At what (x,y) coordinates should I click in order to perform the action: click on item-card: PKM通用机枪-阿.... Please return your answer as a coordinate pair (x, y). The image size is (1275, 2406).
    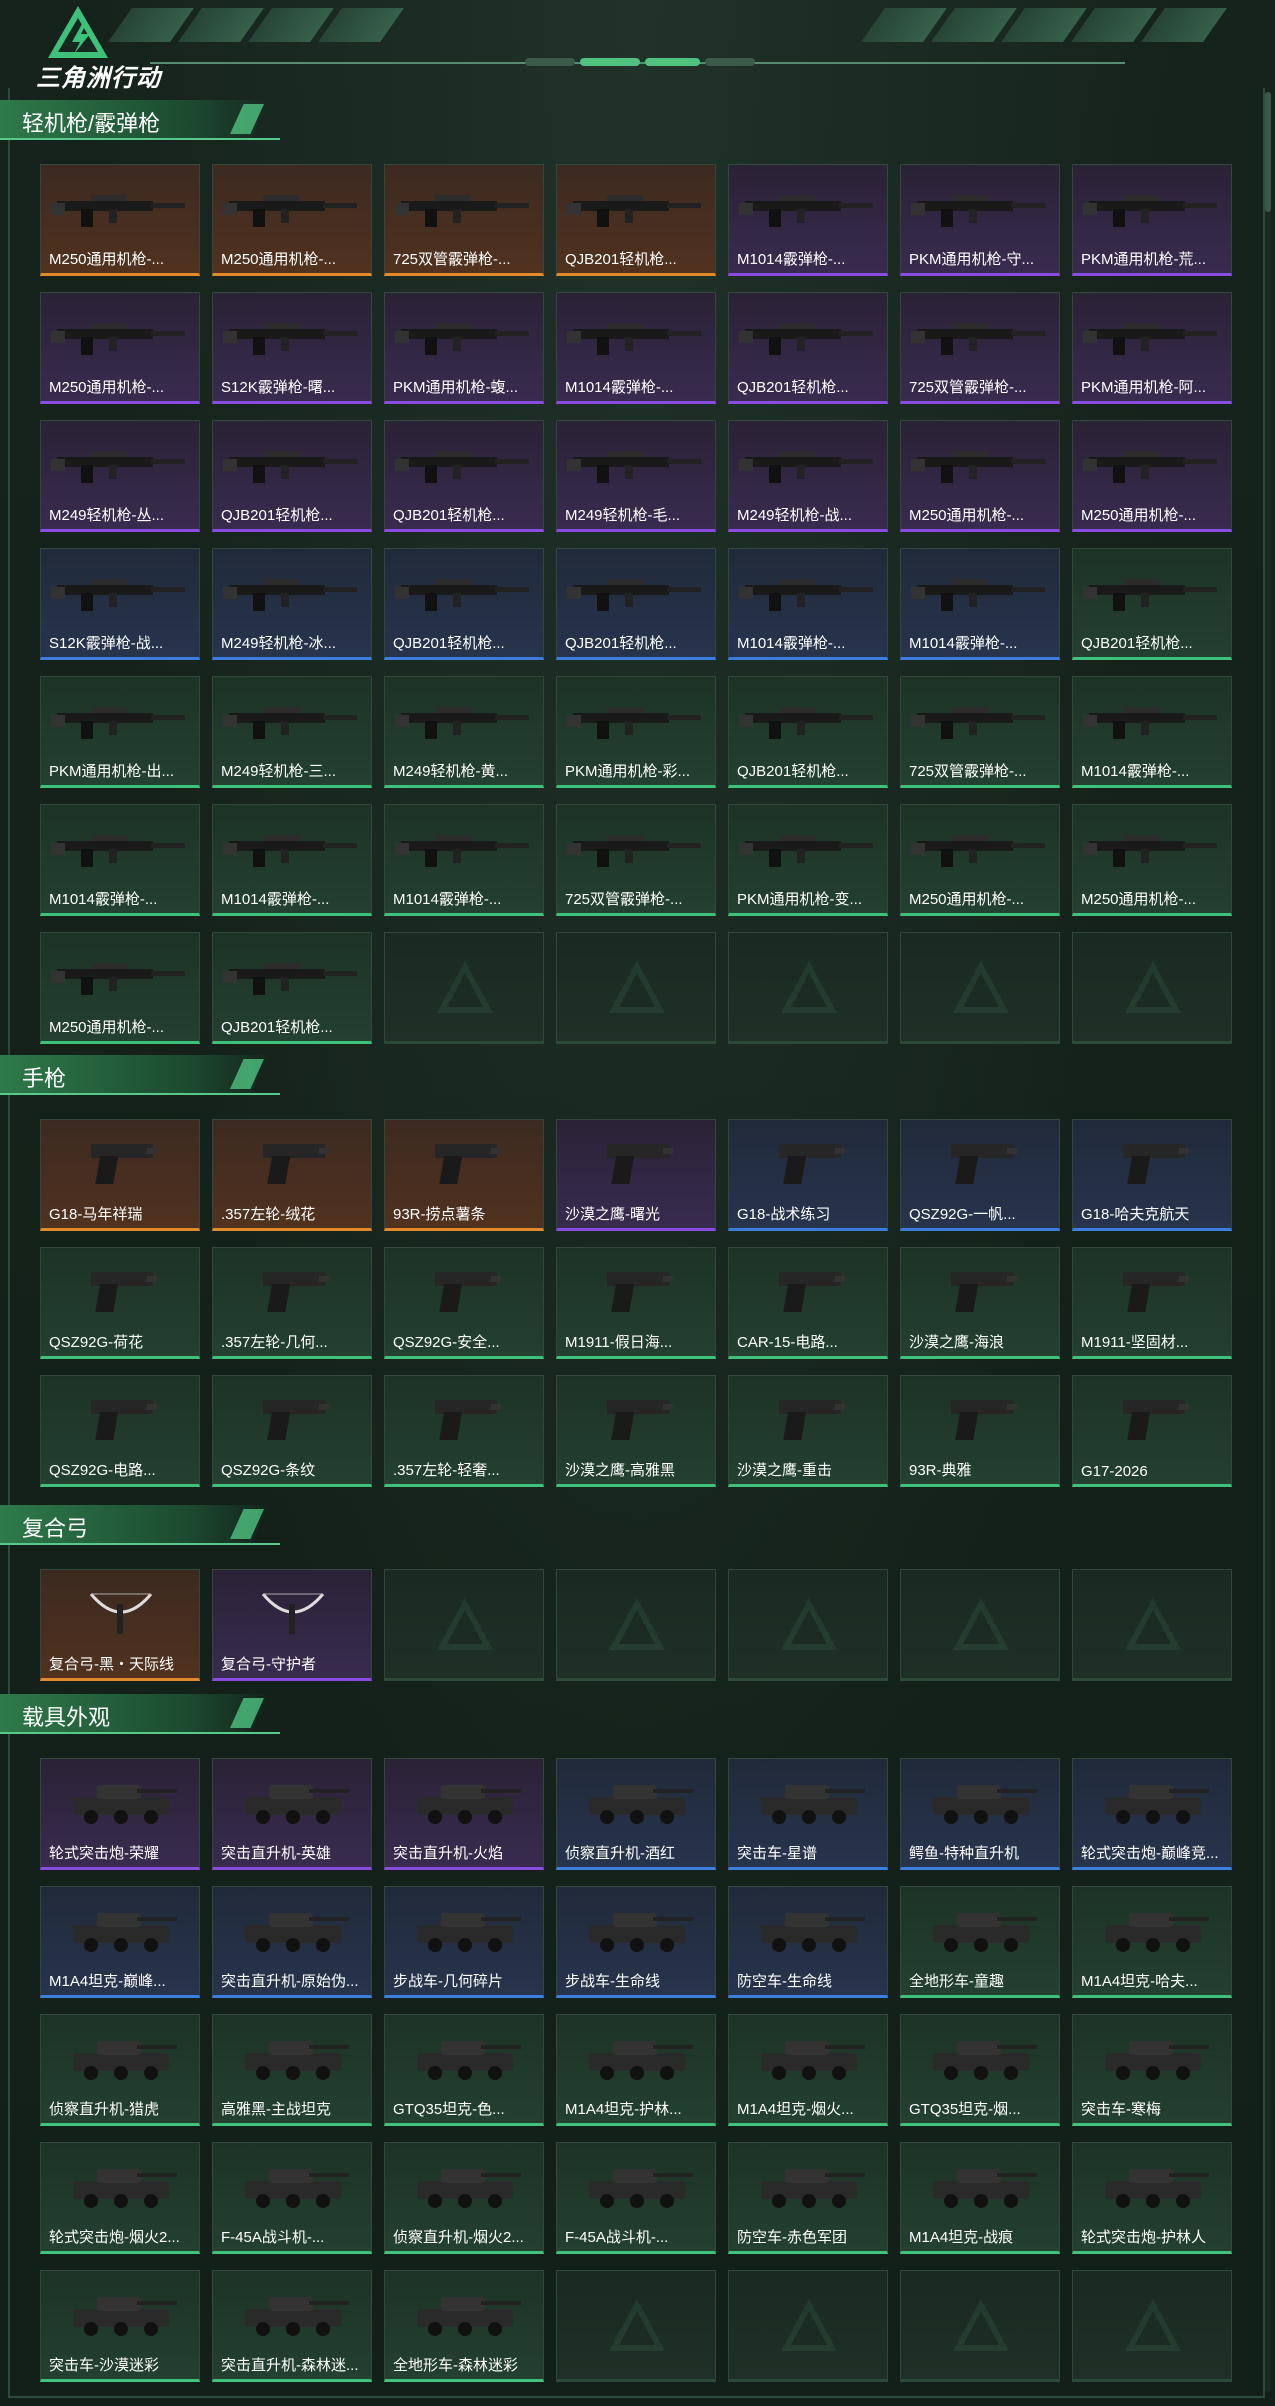
    Looking at the image, I should click on (1152, 348).